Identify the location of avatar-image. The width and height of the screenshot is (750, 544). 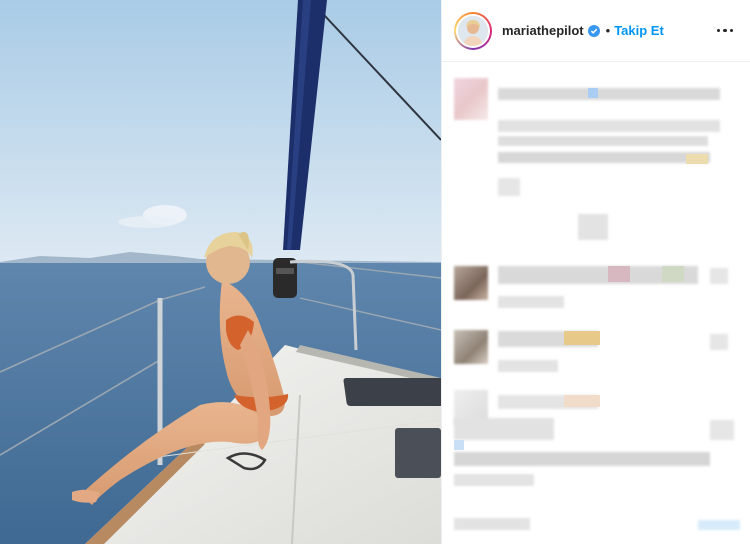
(473, 30).